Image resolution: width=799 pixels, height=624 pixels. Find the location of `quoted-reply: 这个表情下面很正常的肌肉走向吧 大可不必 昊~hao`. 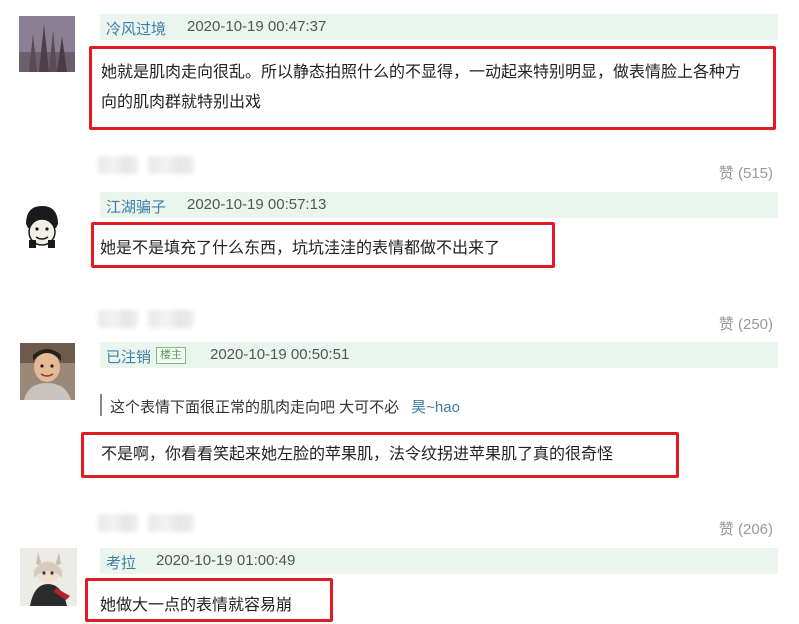

quoted-reply: 这个表情下面很正常的肌肉走向吧 大可不必 昊~hao is located at coordinates (285, 406).